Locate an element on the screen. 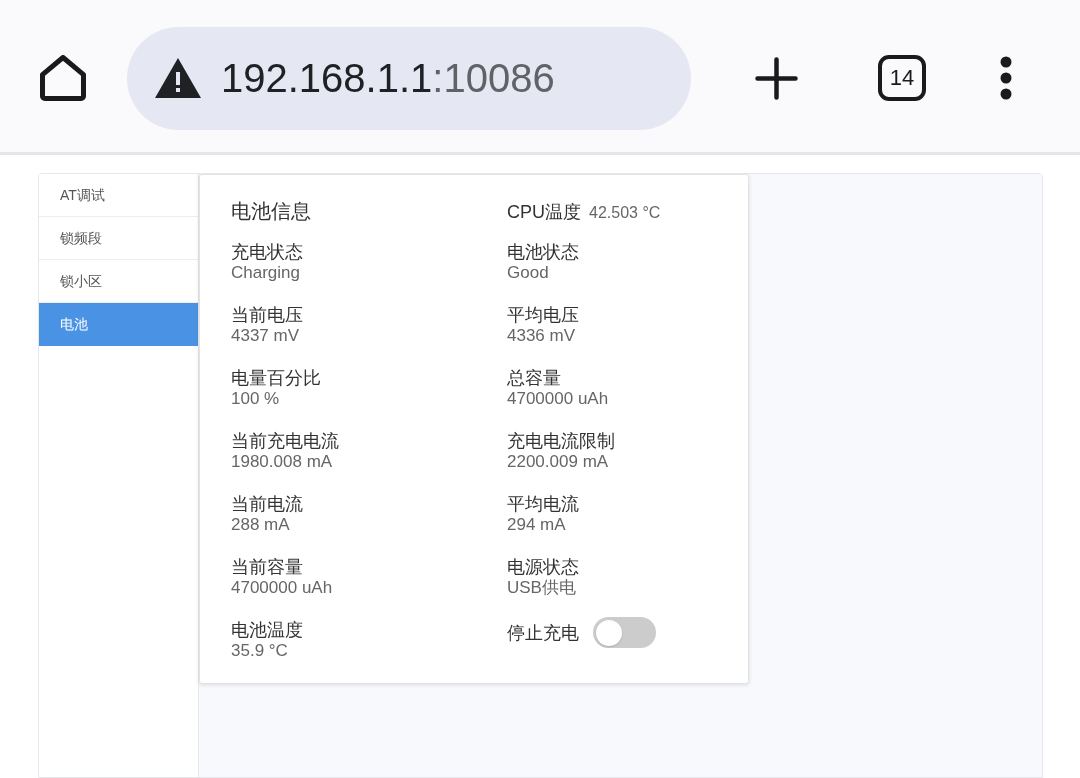 The image size is (1080, 778). field-value: Good is located at coordinates (528, 273).